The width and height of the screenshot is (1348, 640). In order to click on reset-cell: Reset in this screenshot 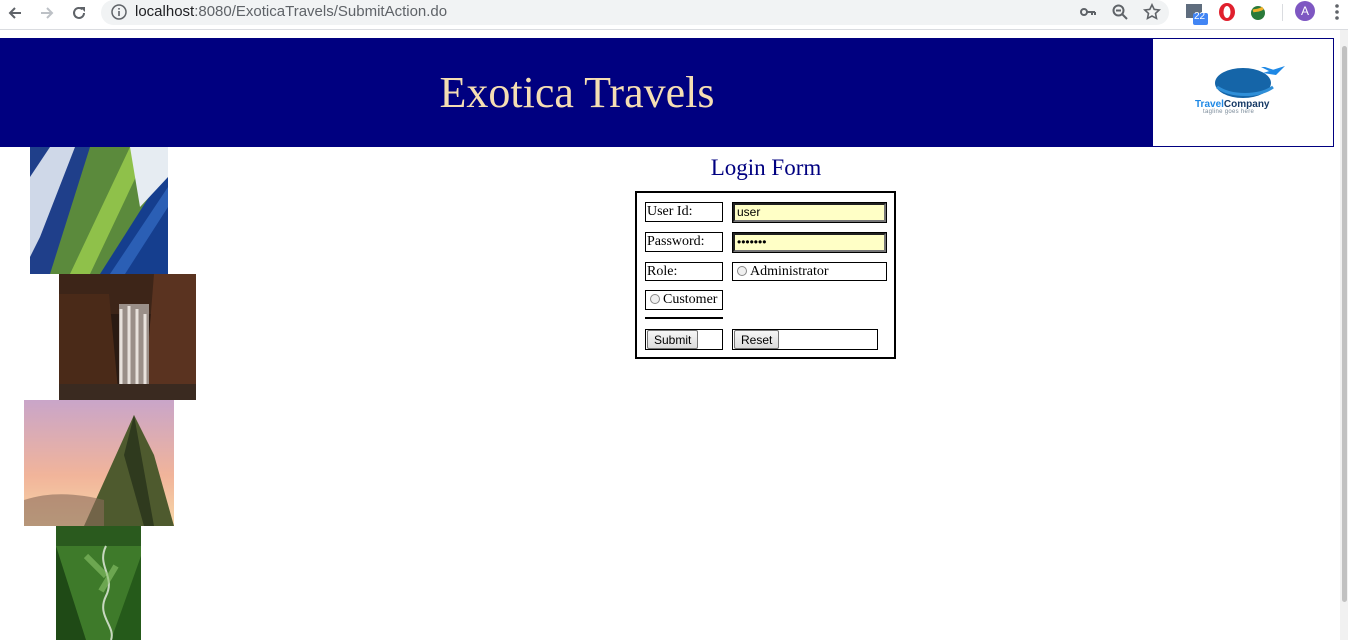, I will do `click(805, 339)`.